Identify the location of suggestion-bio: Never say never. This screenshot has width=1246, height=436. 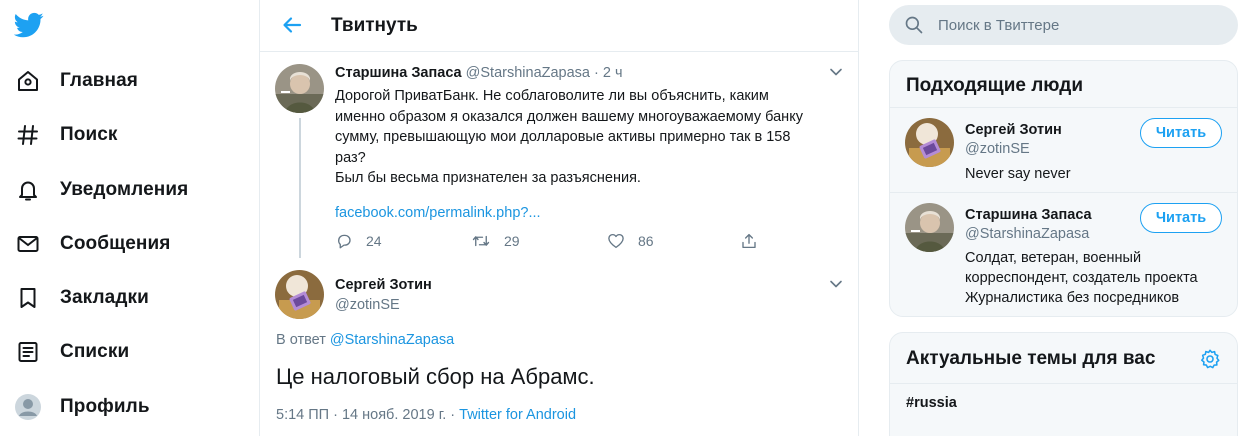
(1018, 174).